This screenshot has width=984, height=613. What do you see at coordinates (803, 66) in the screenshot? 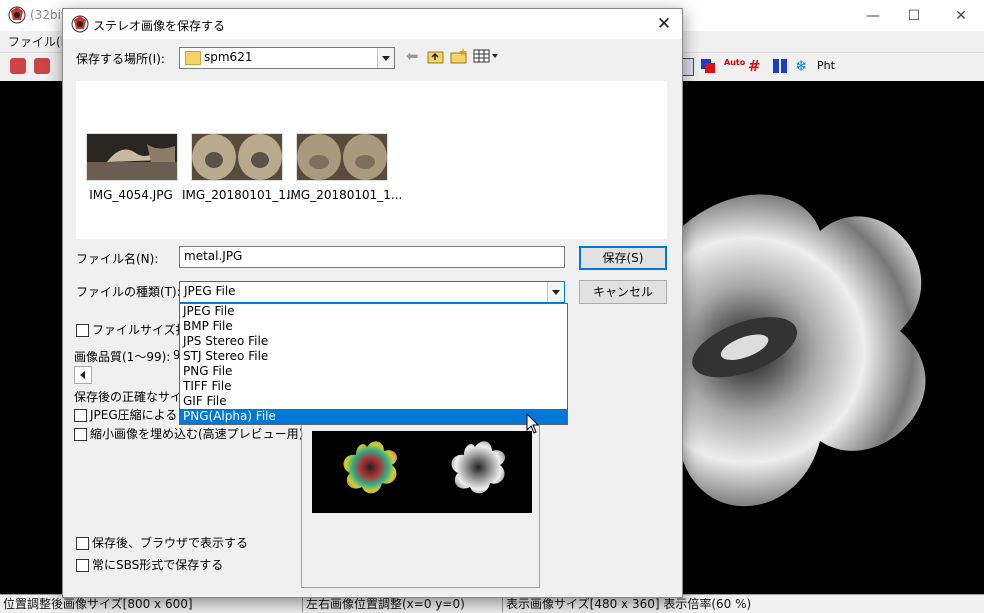
I see `toolbar-snowflake-icon: ❄` at bounding box center [803, 66].